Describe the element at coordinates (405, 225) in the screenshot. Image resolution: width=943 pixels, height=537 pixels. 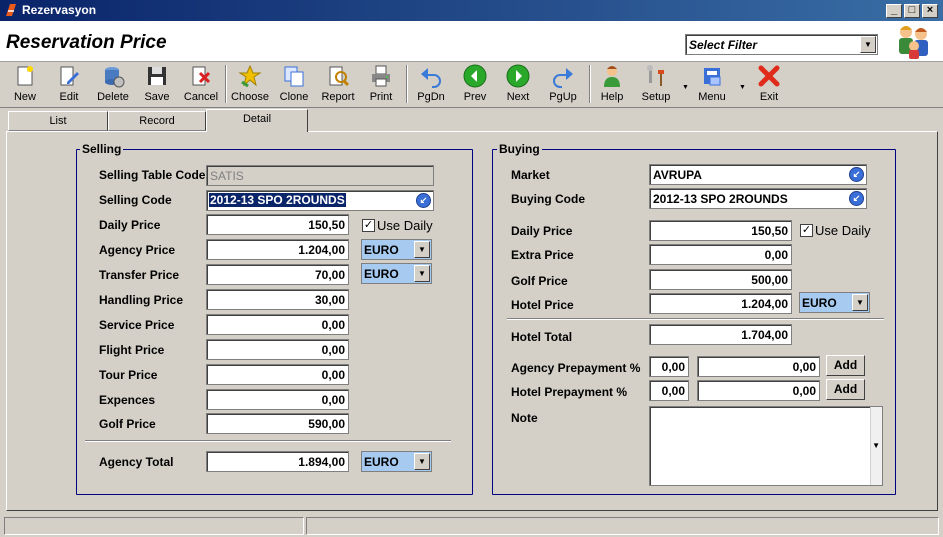
I see `selling-use-daily-label: Use Daily` at that location.